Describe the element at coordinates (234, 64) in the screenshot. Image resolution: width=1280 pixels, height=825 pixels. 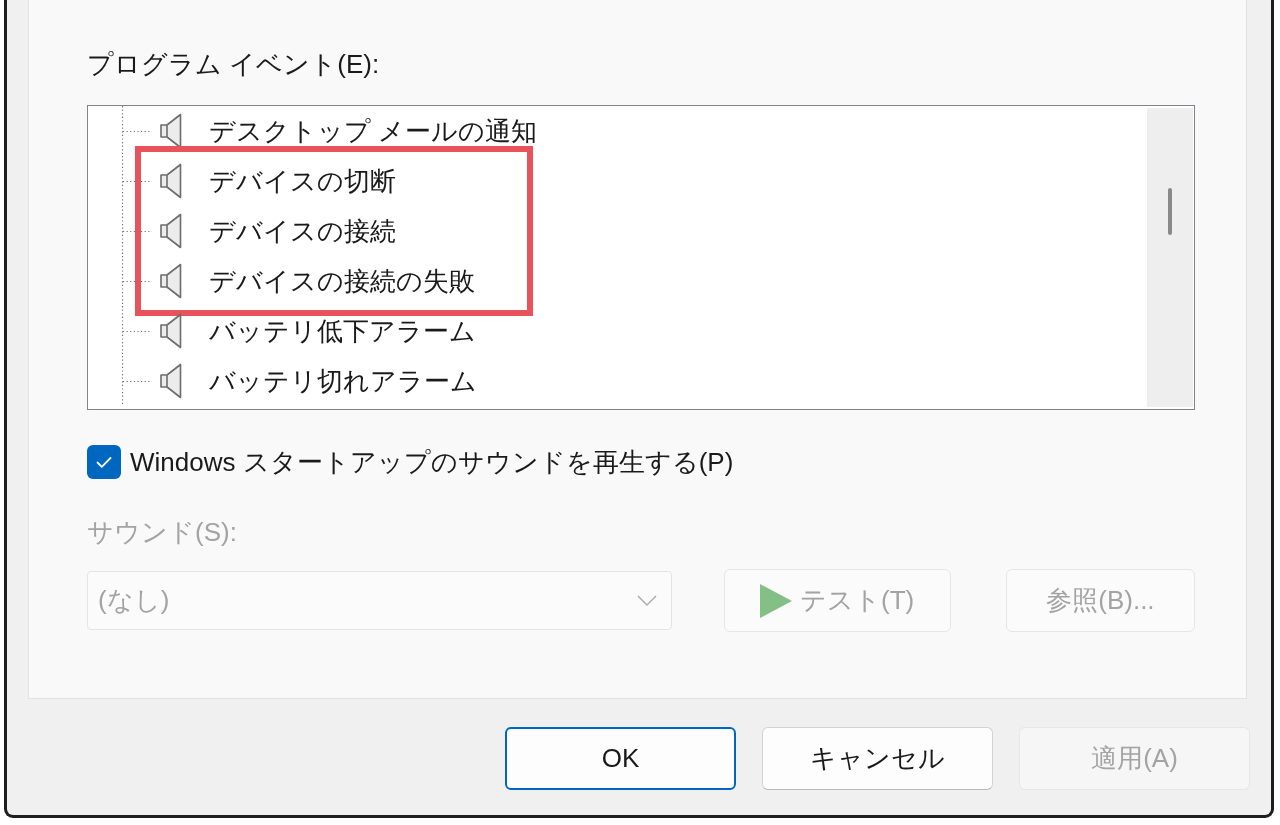
I see `events-label: プログラム イベント(E):` at that location.